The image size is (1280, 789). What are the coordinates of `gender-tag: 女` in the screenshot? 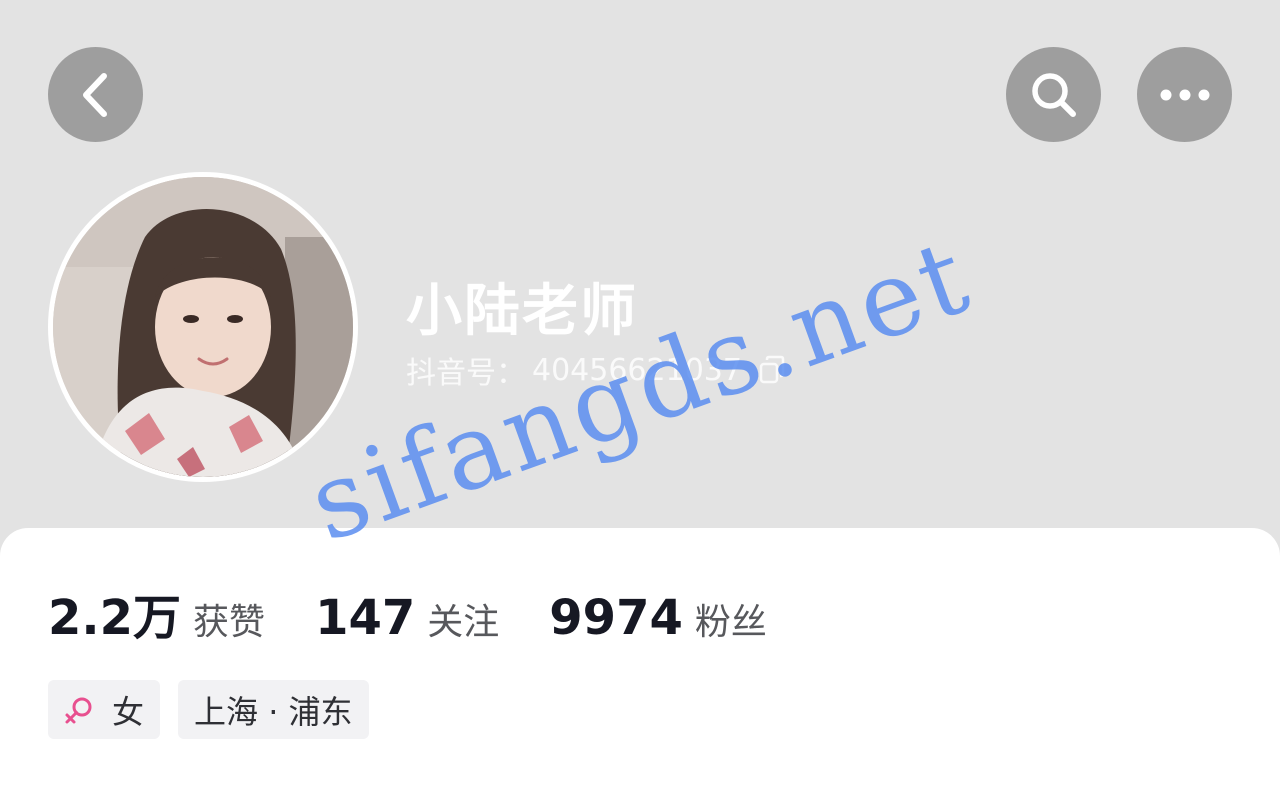 It's located at (104, 709).